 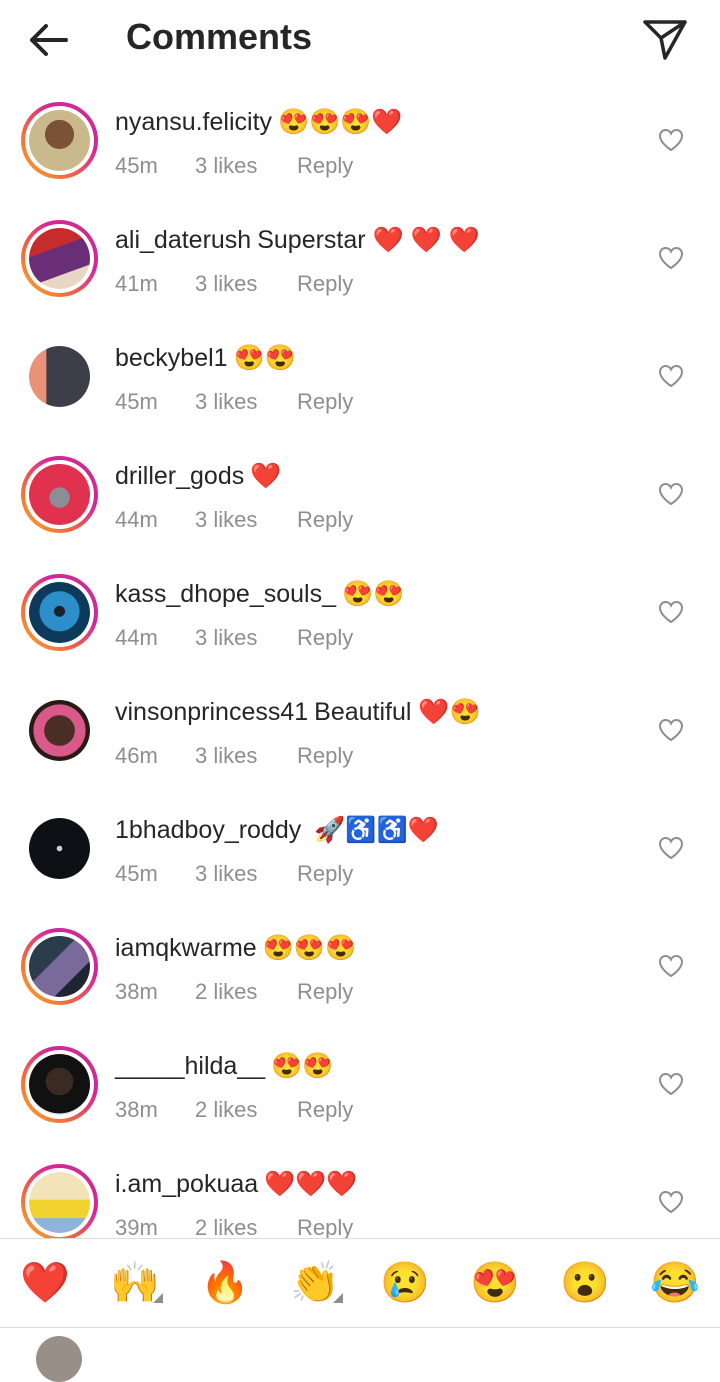 What do you see at coordinates (360, 145) in the screenshot?
I see `comment-item: nyansu.felicity 😍😍😍❤️ 45m 3 likes Reply` at bounding box center [360, 145].